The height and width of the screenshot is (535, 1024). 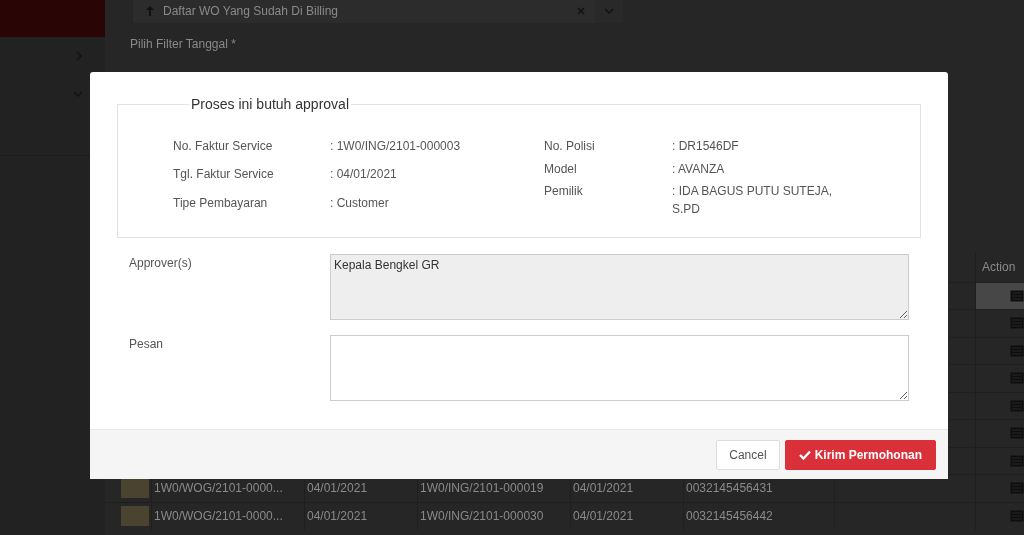 I want to click on info-label: No. Polisi, so click(x=570, y=146).